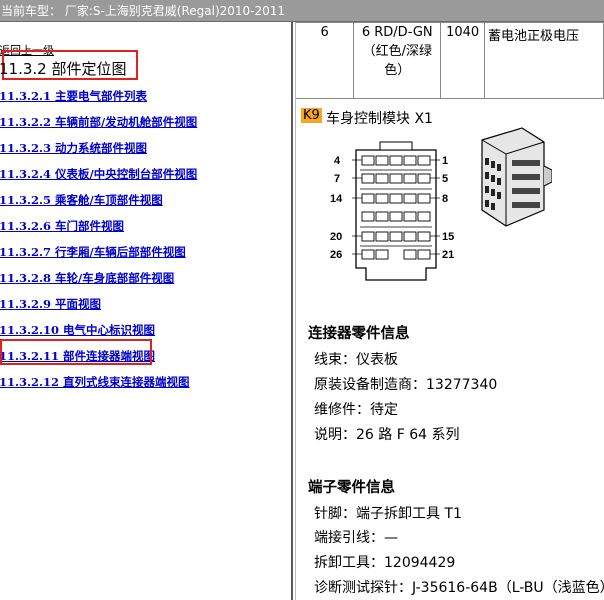 This screenshot has height=600, width=604. What do you see at coordinates (463, 60) in the screenshot?
I see `circuit-number: 1040` at bounding box center [463, 60].